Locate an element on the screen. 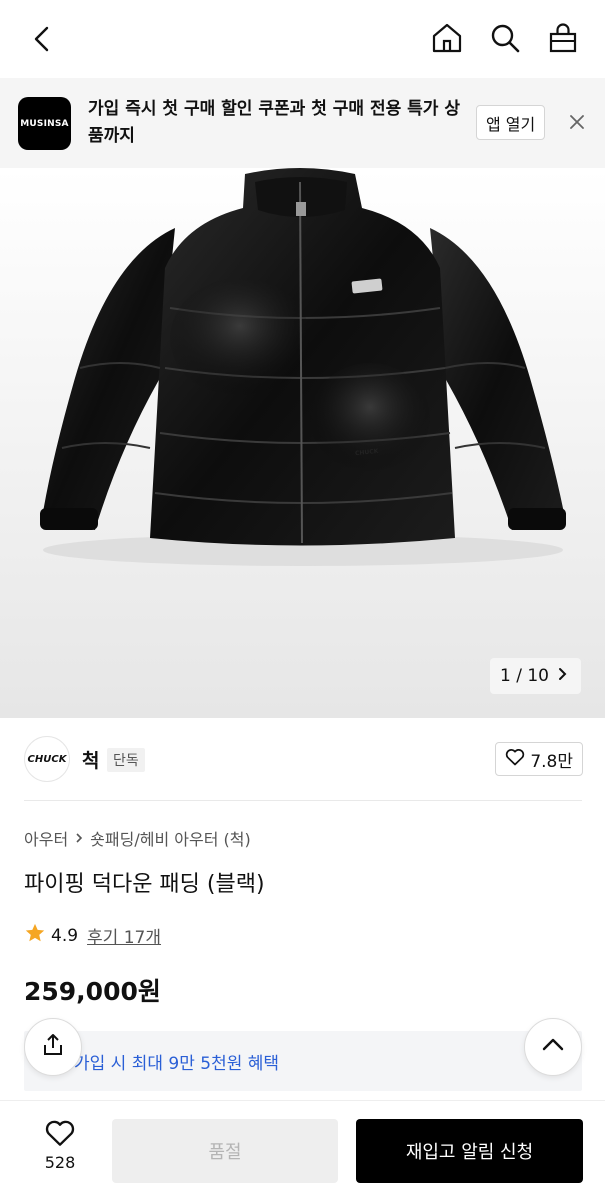  star-icon is located at coordinates (35, 935).